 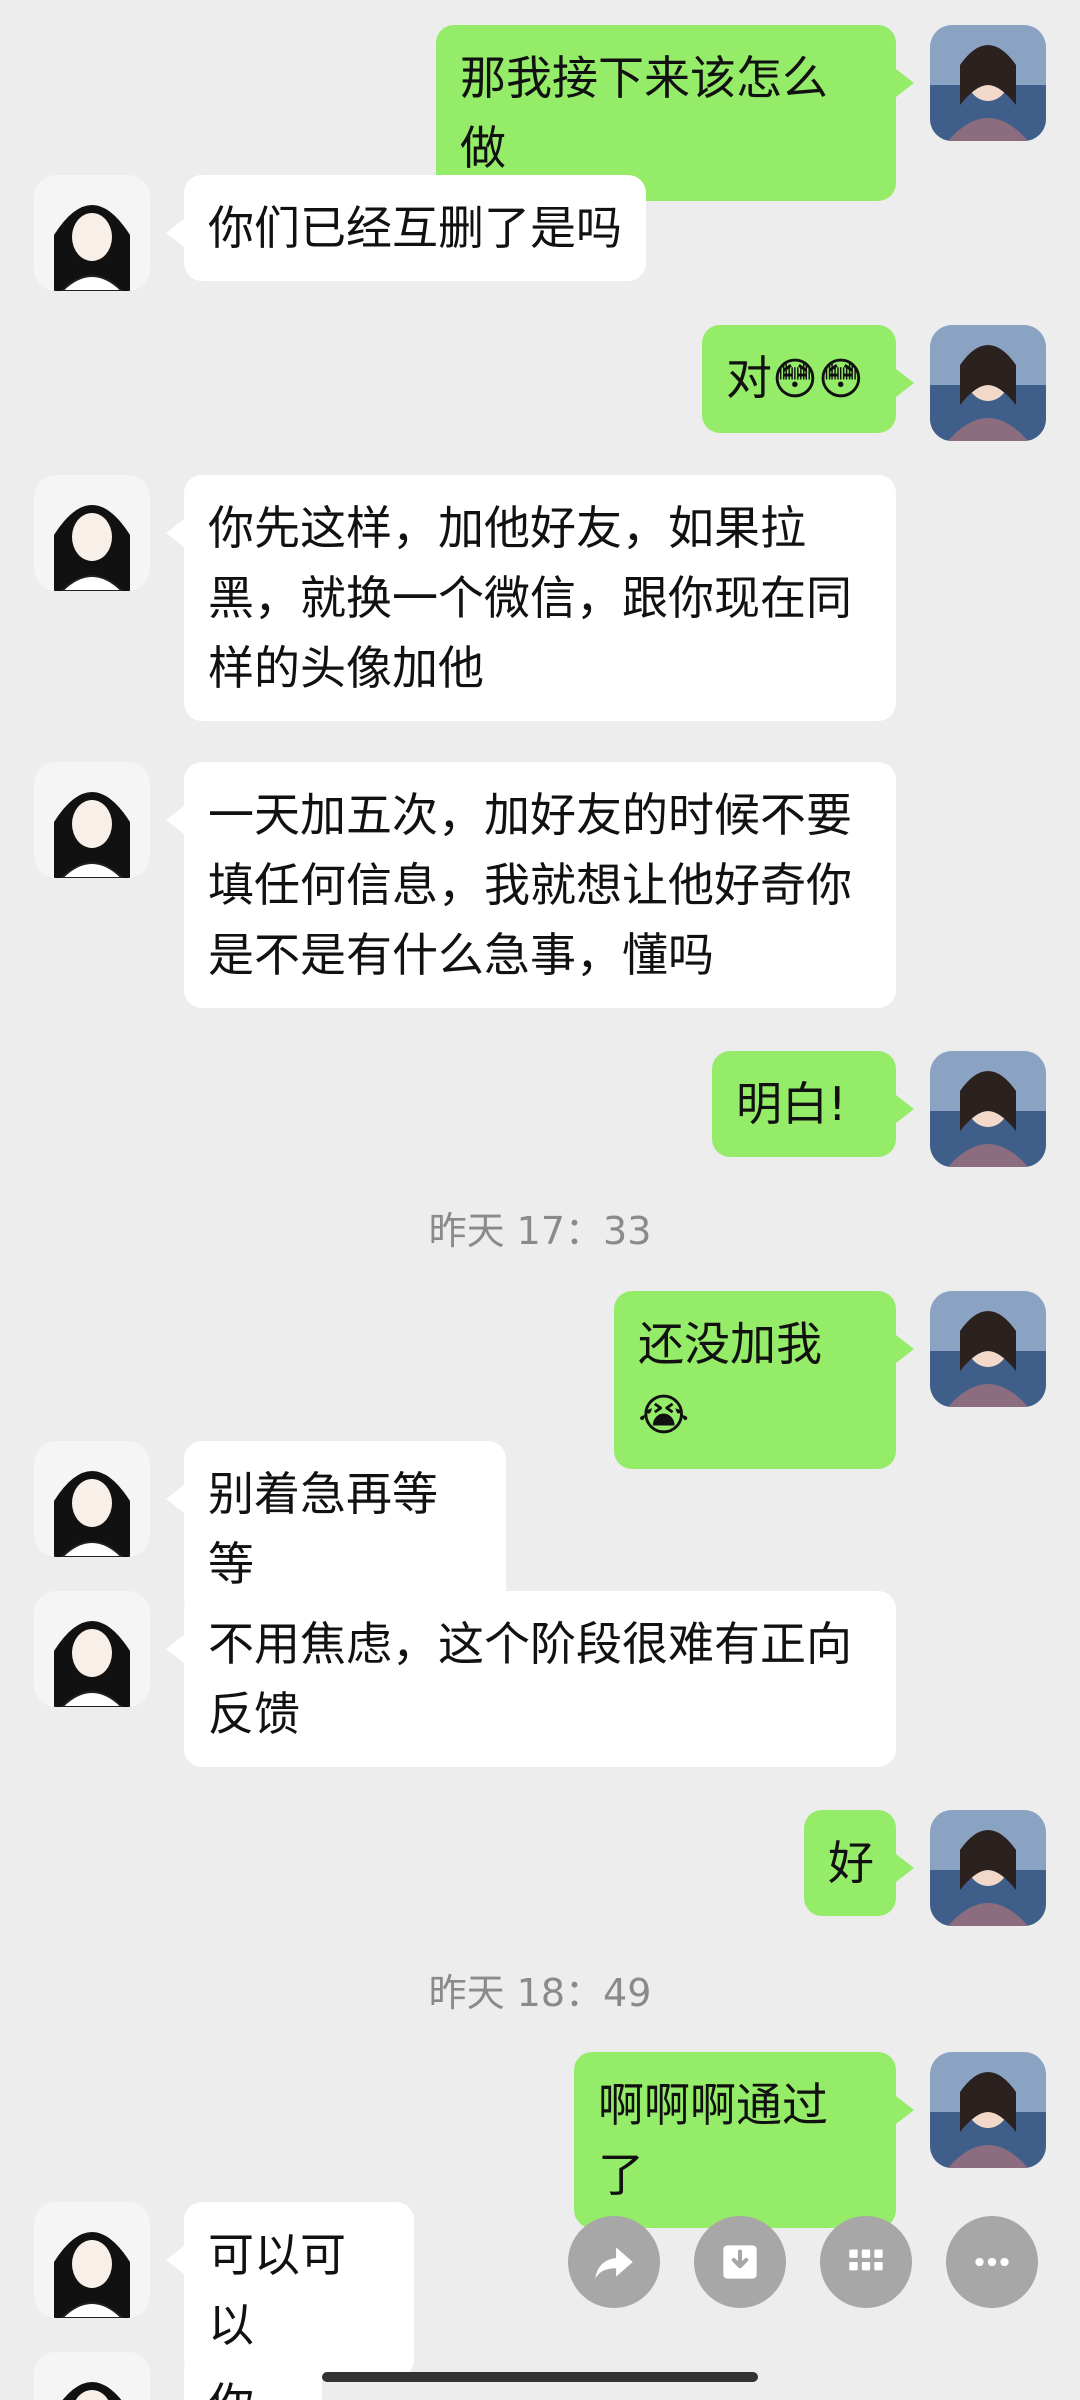 I want to click on message-text: 那我接下来该怎么做, so click(x=644, y=113).